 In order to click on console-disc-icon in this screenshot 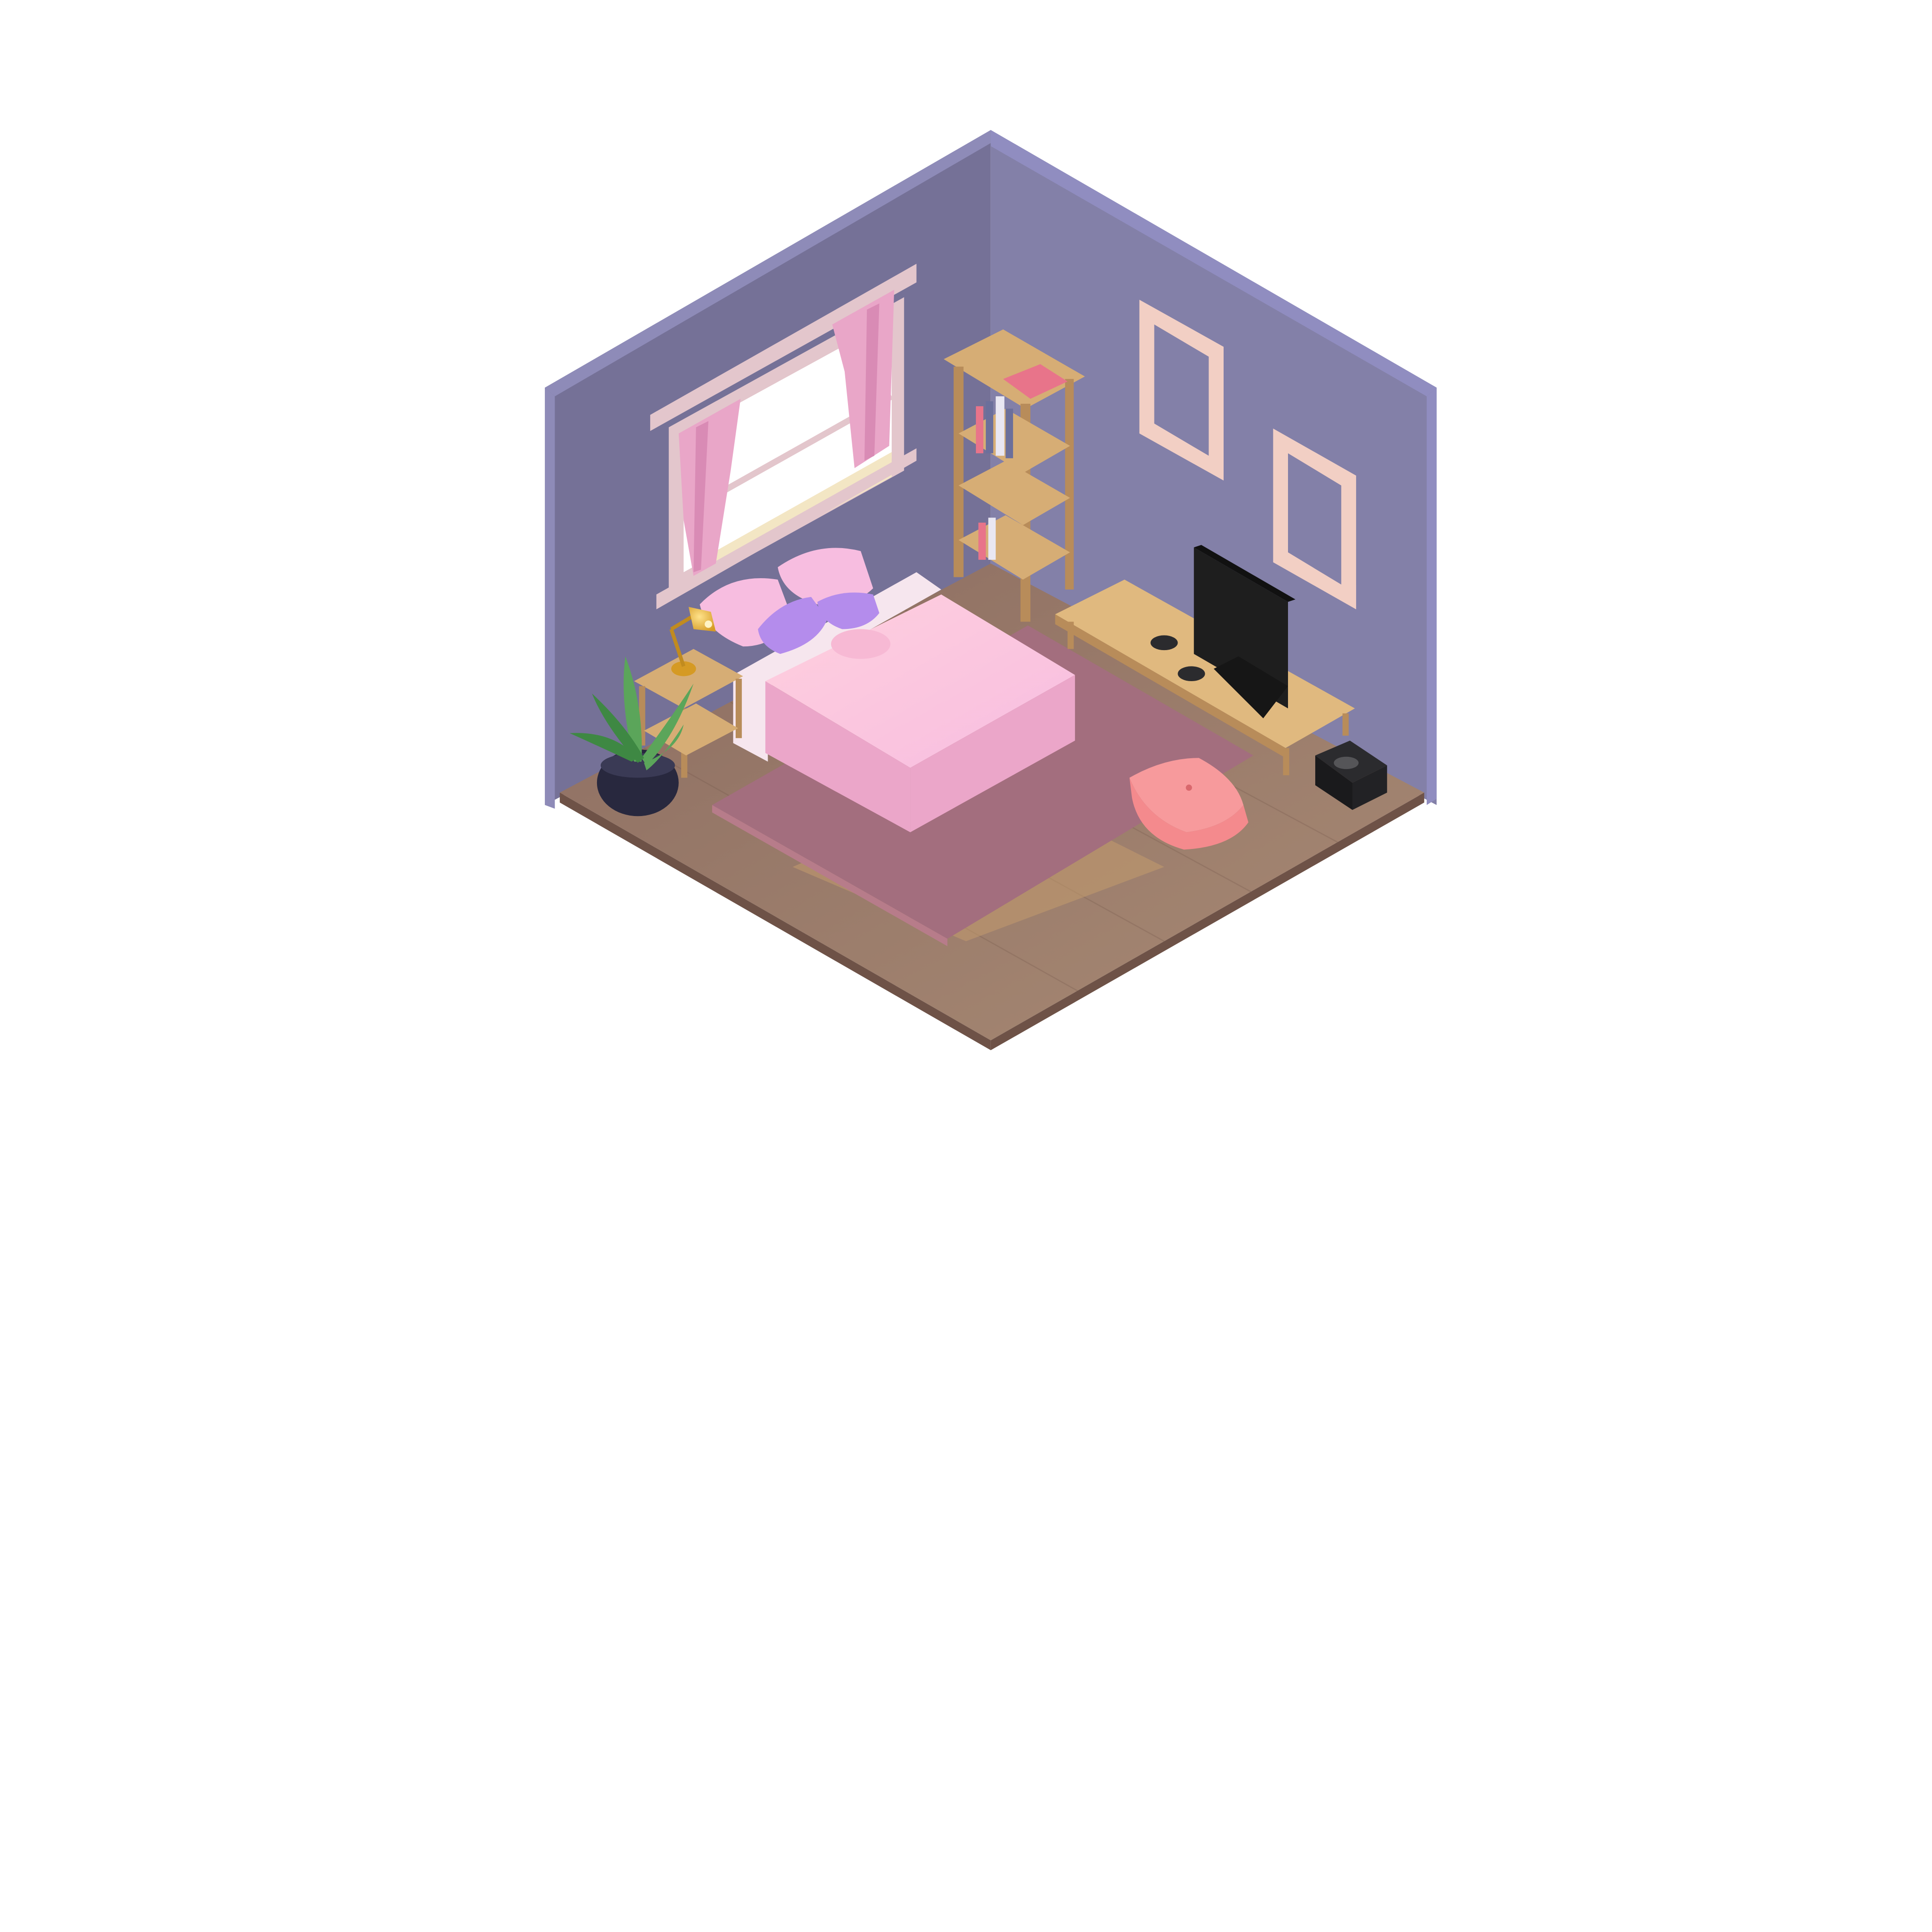, I will do `click(1346, 763)`.